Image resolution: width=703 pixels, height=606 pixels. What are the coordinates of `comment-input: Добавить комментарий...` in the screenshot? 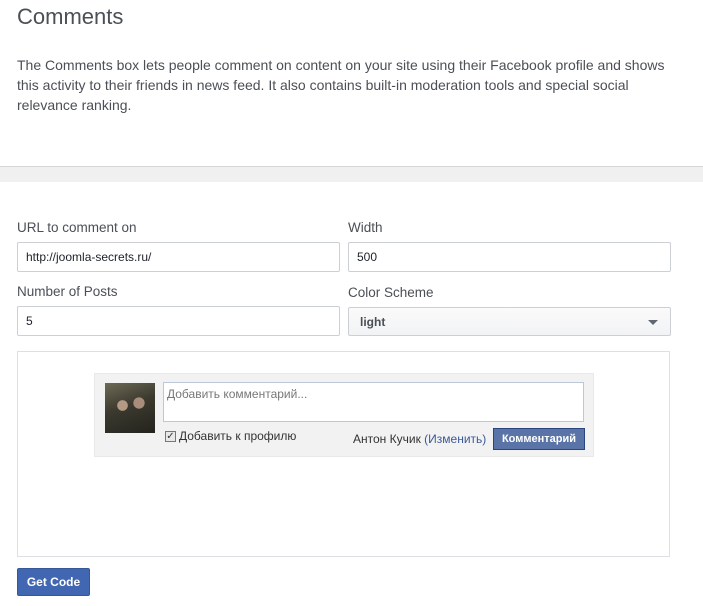 It's located at (373, 402).